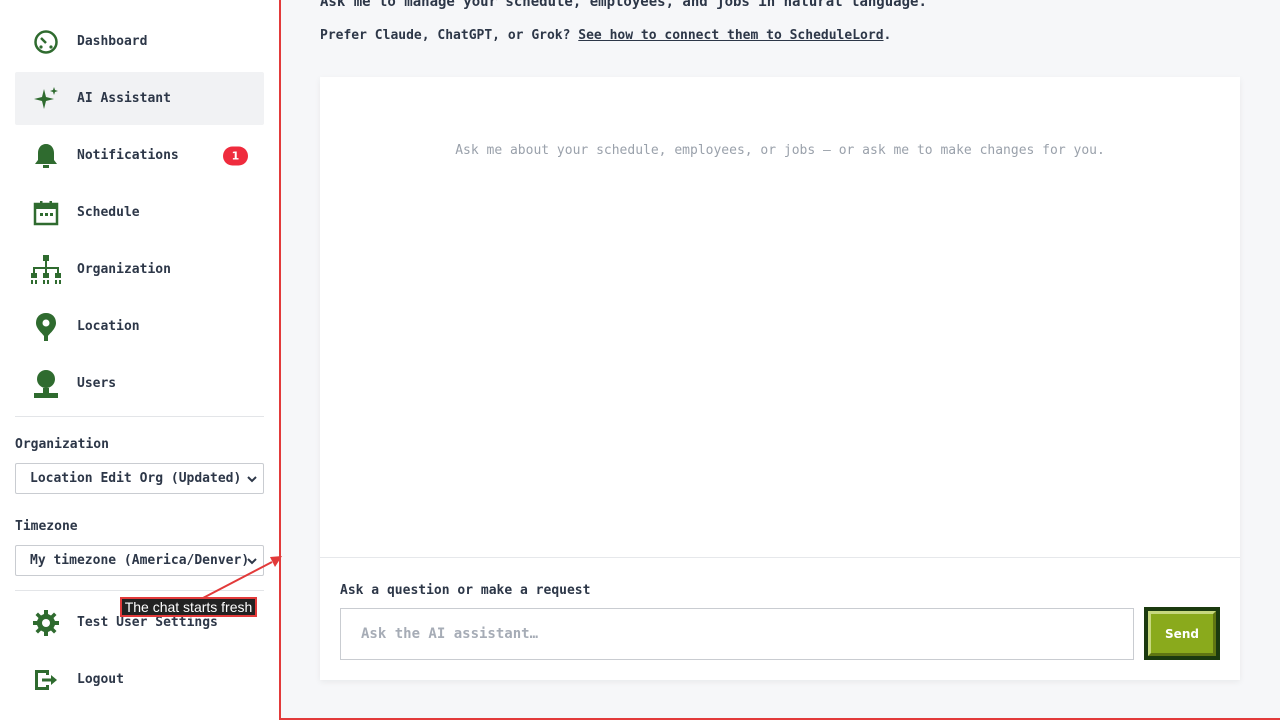 The width and height of the screenshot is (1280, 720). What do you see at coordinates (112, 41) in the screenshot?
I see `sidebar-item-label: Dashboard` at bounding box center [112, 41].